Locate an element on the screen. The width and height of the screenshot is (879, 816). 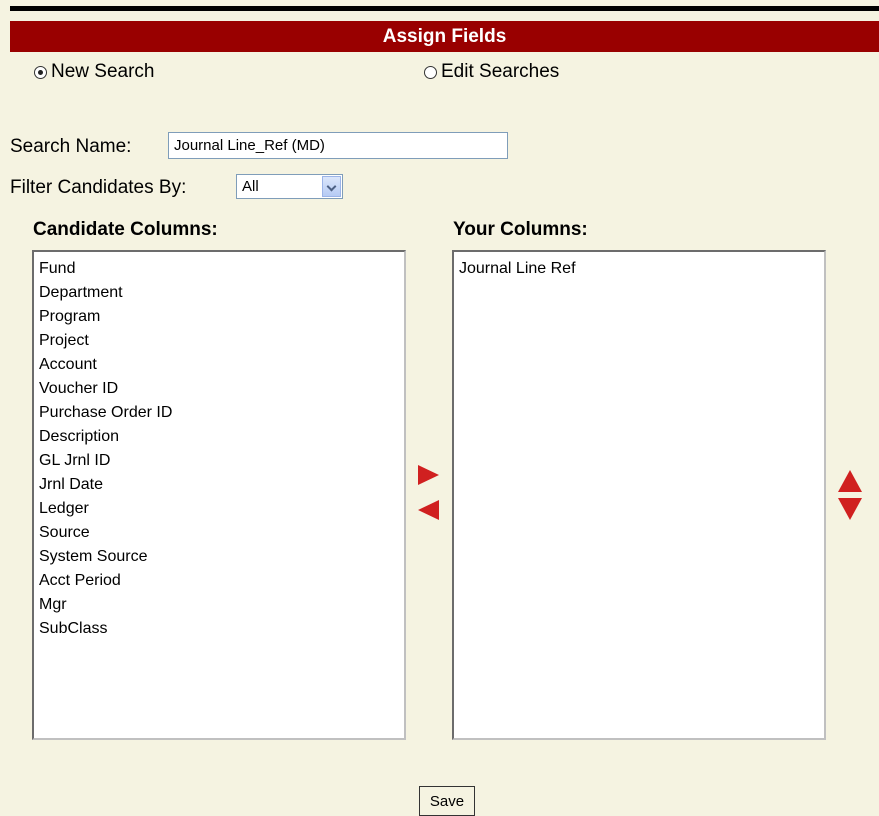
filter-select-value: All is located at coordinates (250, 186).